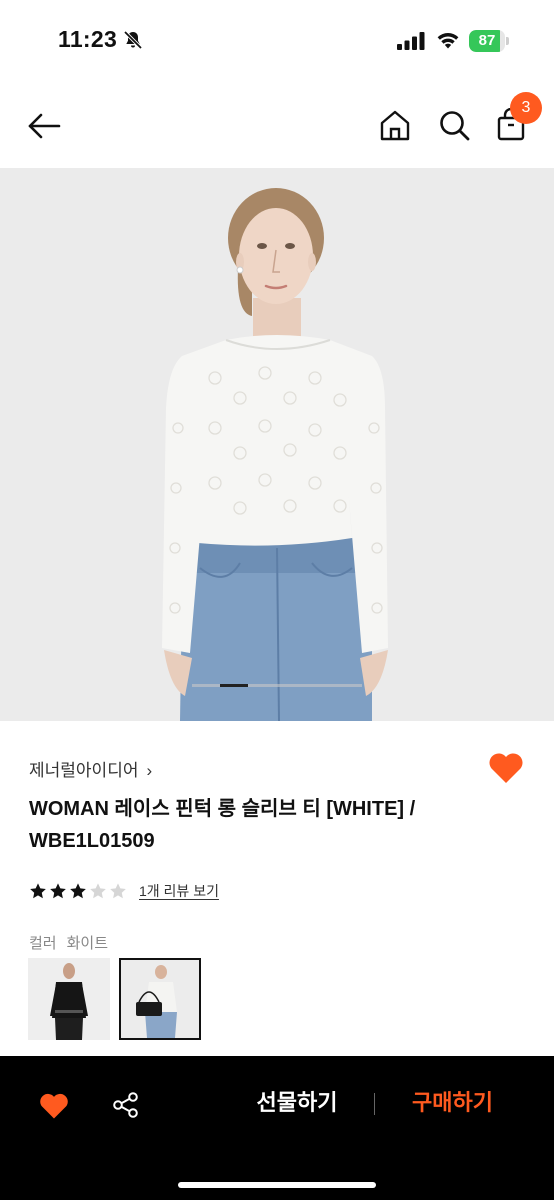  What do you see at coordinates (448, 41) in the screenshot?
I see `wifi-icon` at bounding box center [448, 41].